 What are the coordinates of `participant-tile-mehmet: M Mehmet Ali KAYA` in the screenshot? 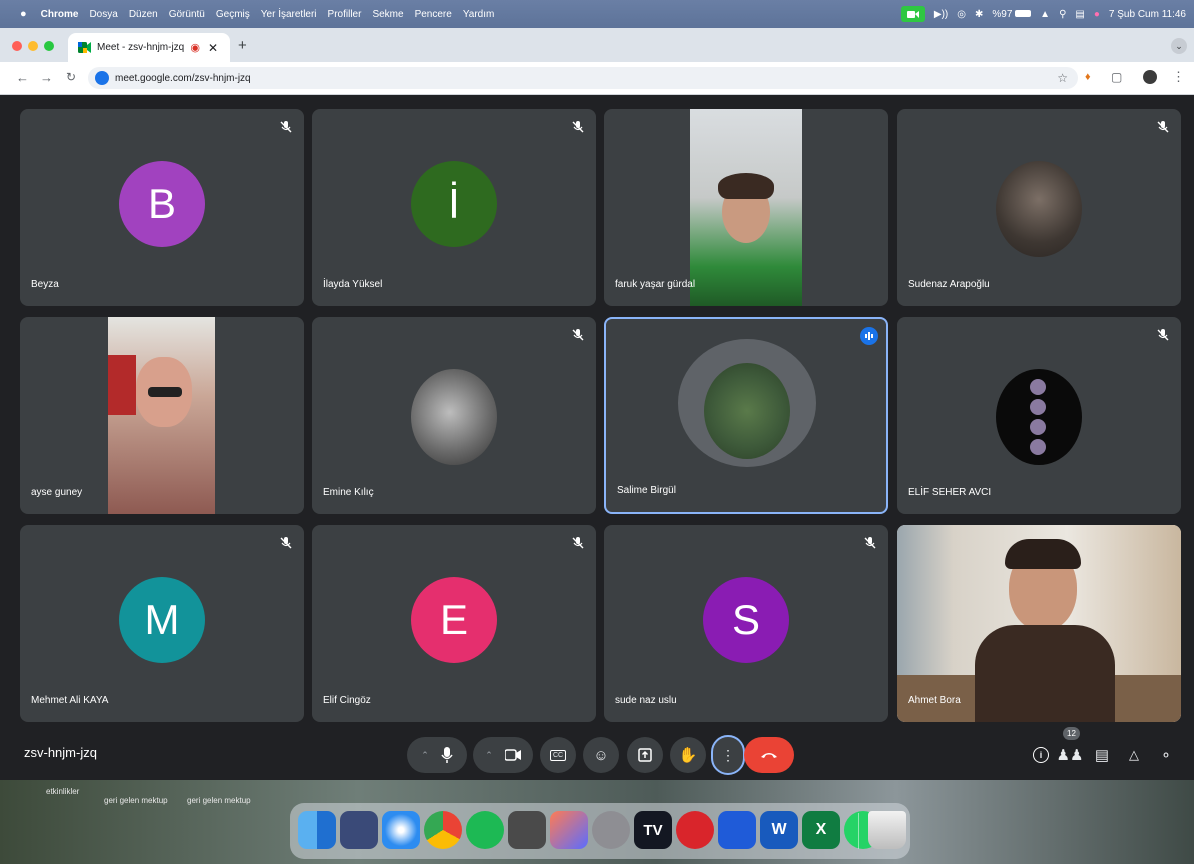 It's located at (162, 623).